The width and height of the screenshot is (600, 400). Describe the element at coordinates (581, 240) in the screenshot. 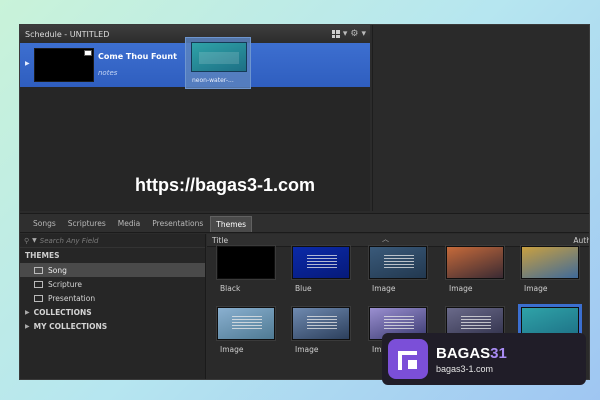

I see `column-author: Auth` at that location.